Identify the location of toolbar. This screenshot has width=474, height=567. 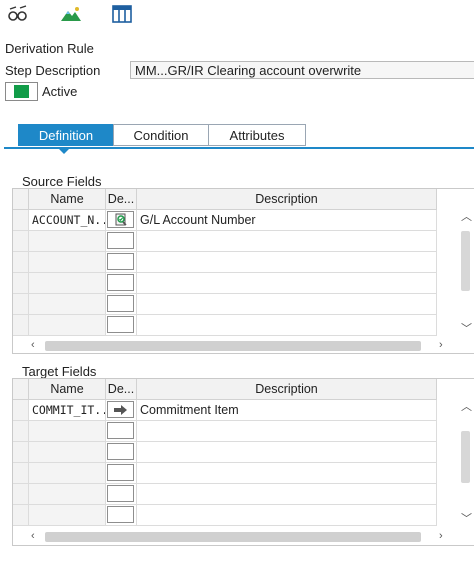
(237, 15).